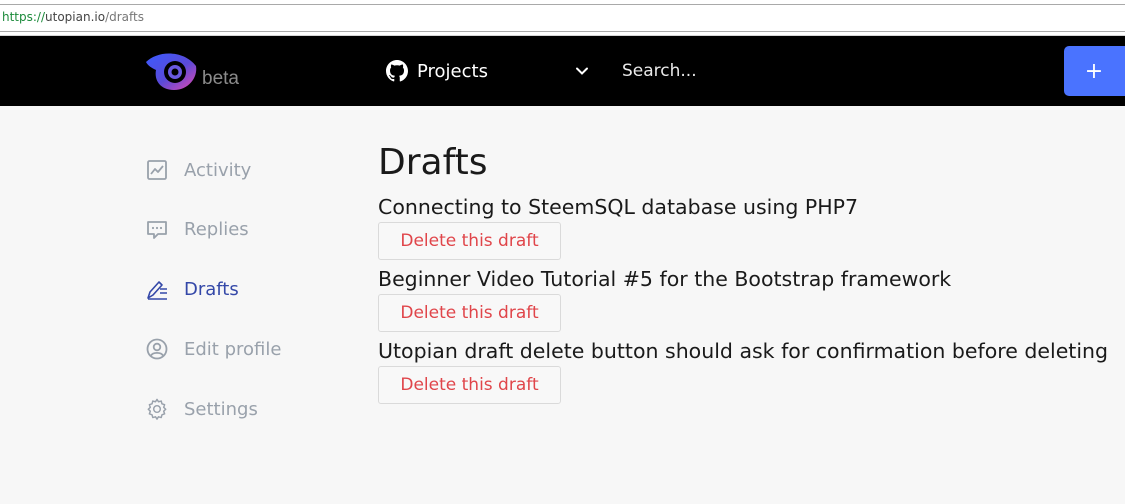 This screenshot has height=504, width=1125. I want to click on sidebar-item-settings: Settings, so click(245, 409).